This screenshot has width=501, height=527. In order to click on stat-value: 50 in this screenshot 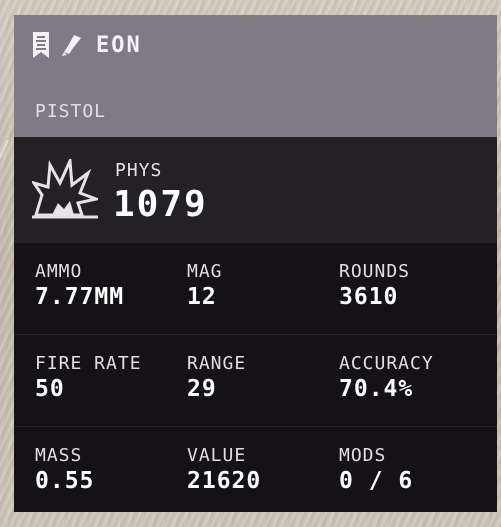, I will do `click(50, 389)`.